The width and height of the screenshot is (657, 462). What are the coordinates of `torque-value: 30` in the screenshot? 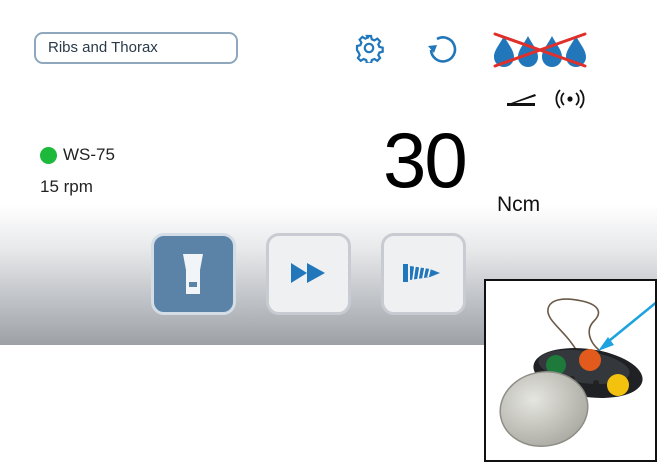 It's located at (425, 160).